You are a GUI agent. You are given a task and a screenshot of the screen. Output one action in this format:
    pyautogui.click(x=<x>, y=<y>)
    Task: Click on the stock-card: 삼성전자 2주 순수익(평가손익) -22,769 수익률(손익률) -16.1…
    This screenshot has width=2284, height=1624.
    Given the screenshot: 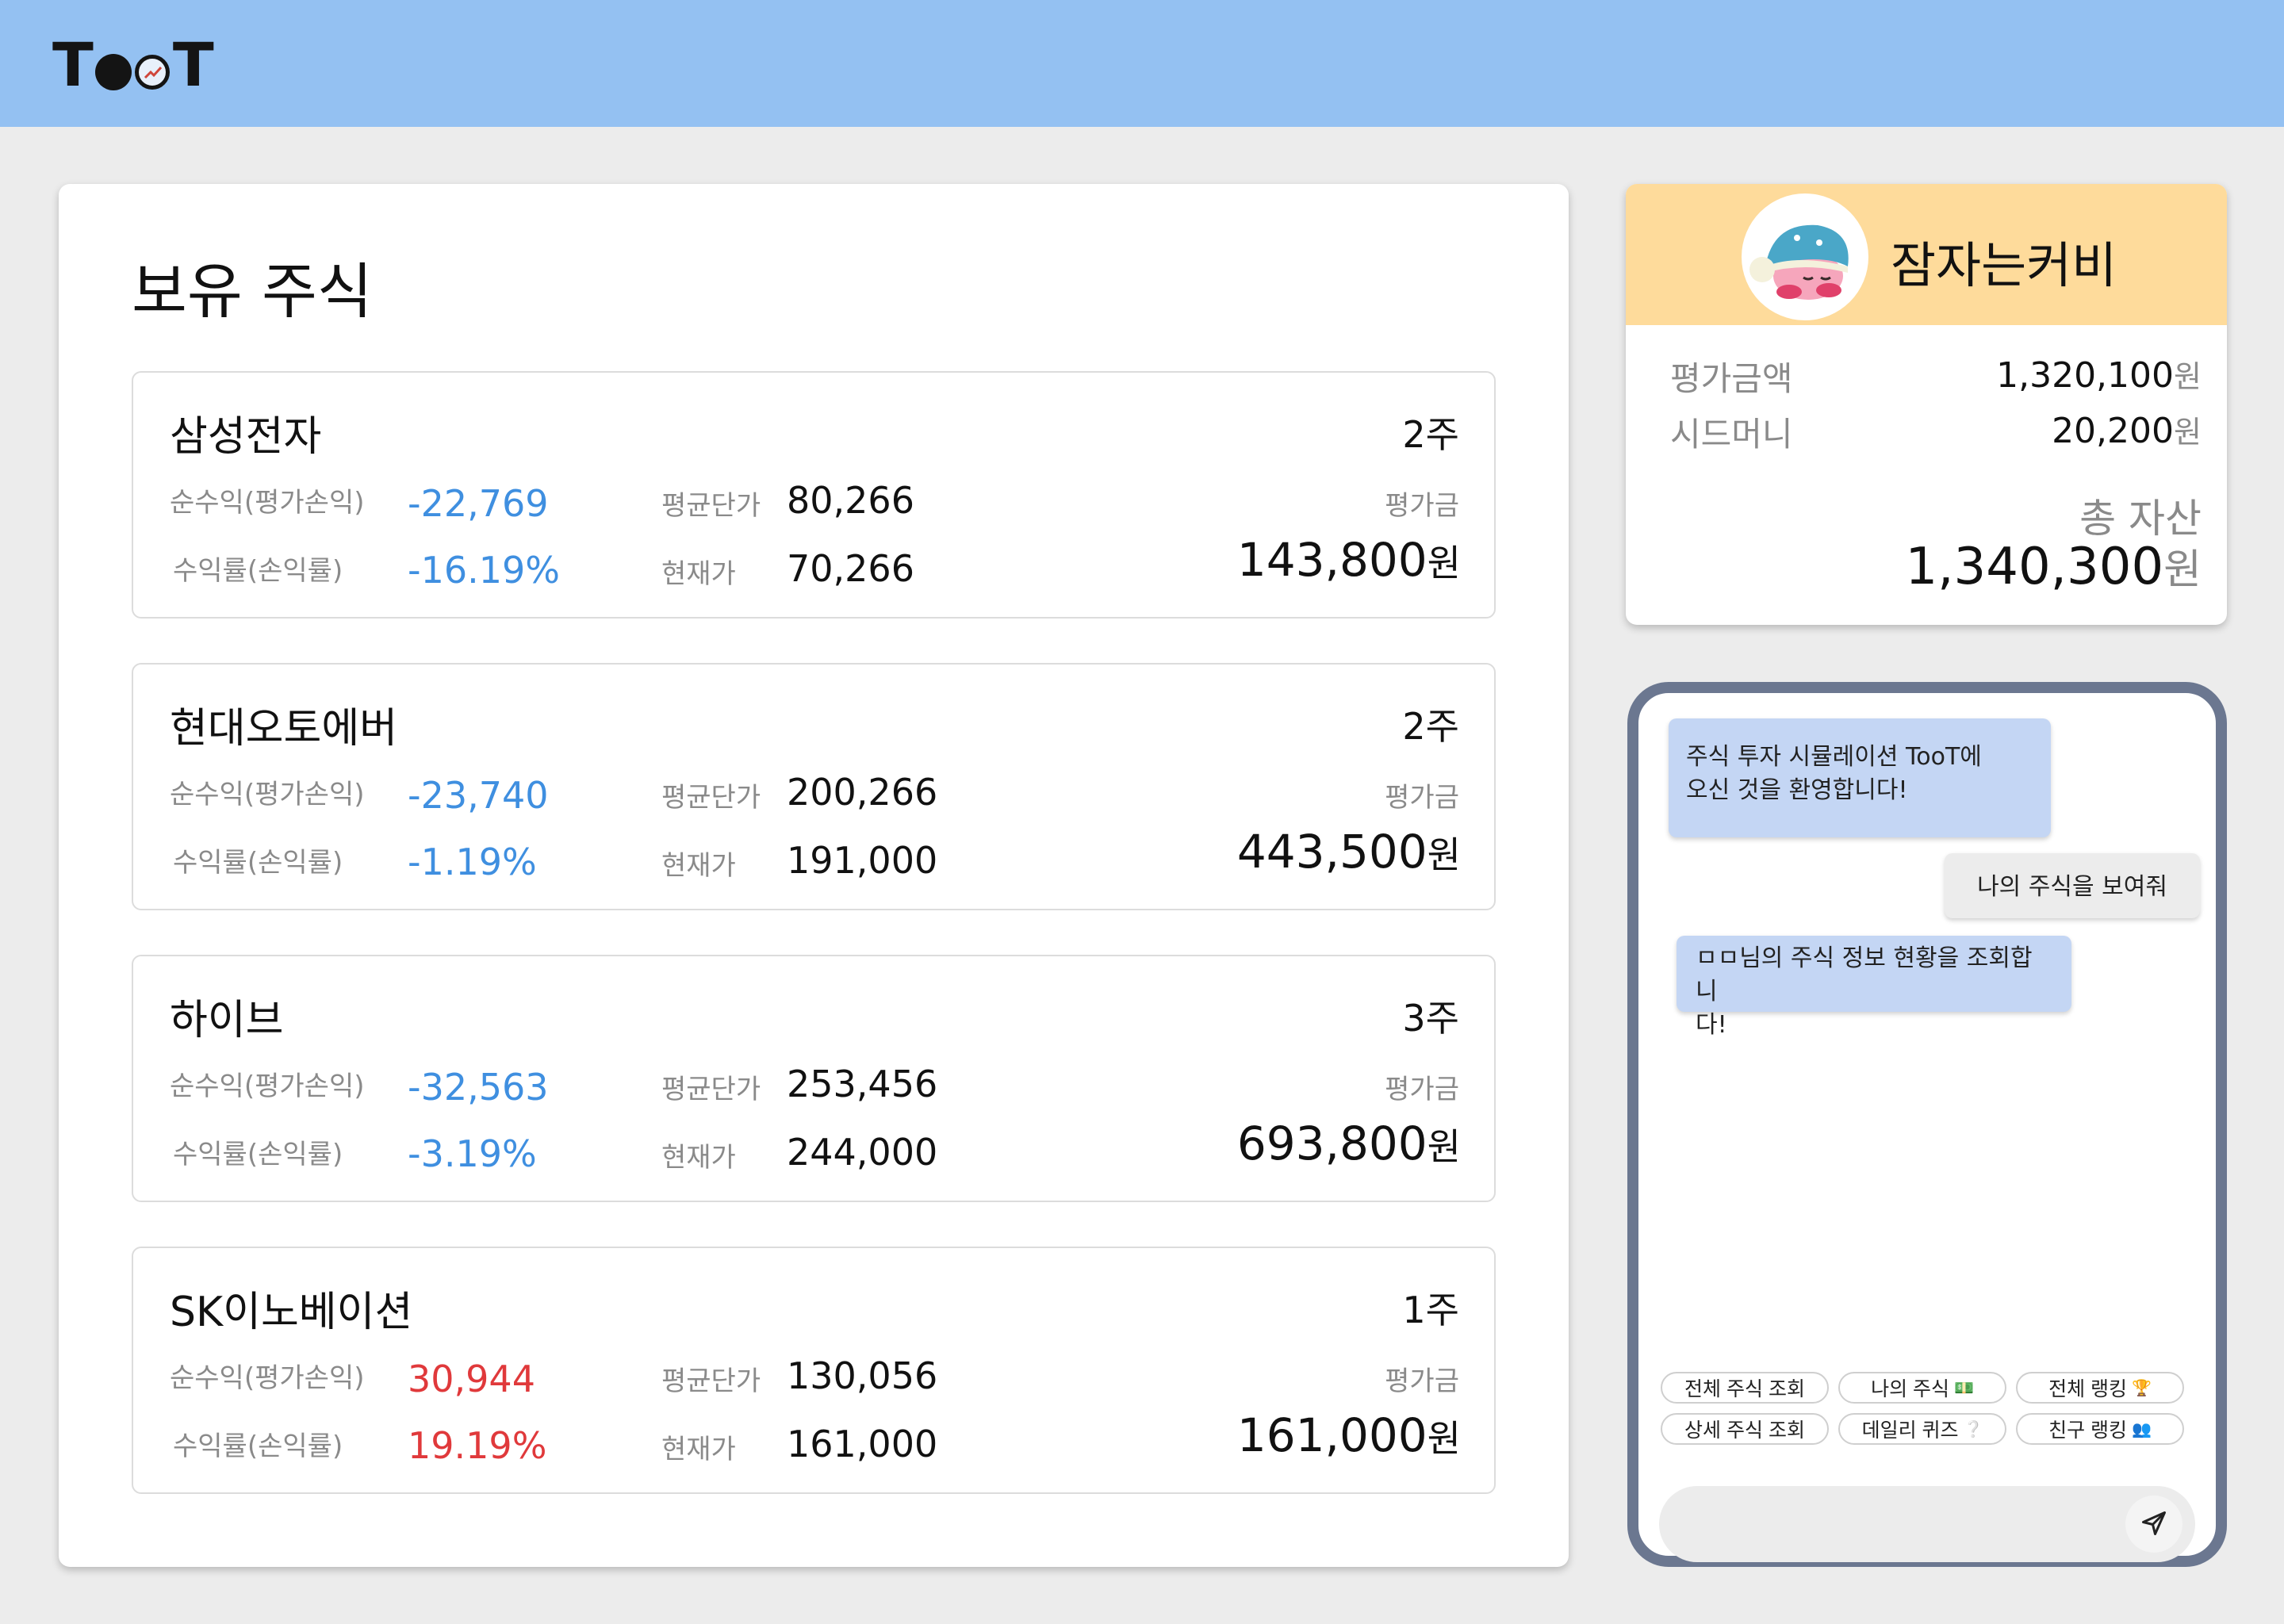 What is the action you would take?
    pyautogui.click(x=814, y=495)
    